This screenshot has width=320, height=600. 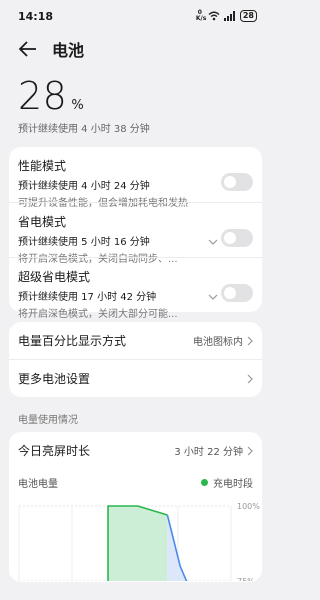 I want to click on back-button, so click(x=28, y=49).